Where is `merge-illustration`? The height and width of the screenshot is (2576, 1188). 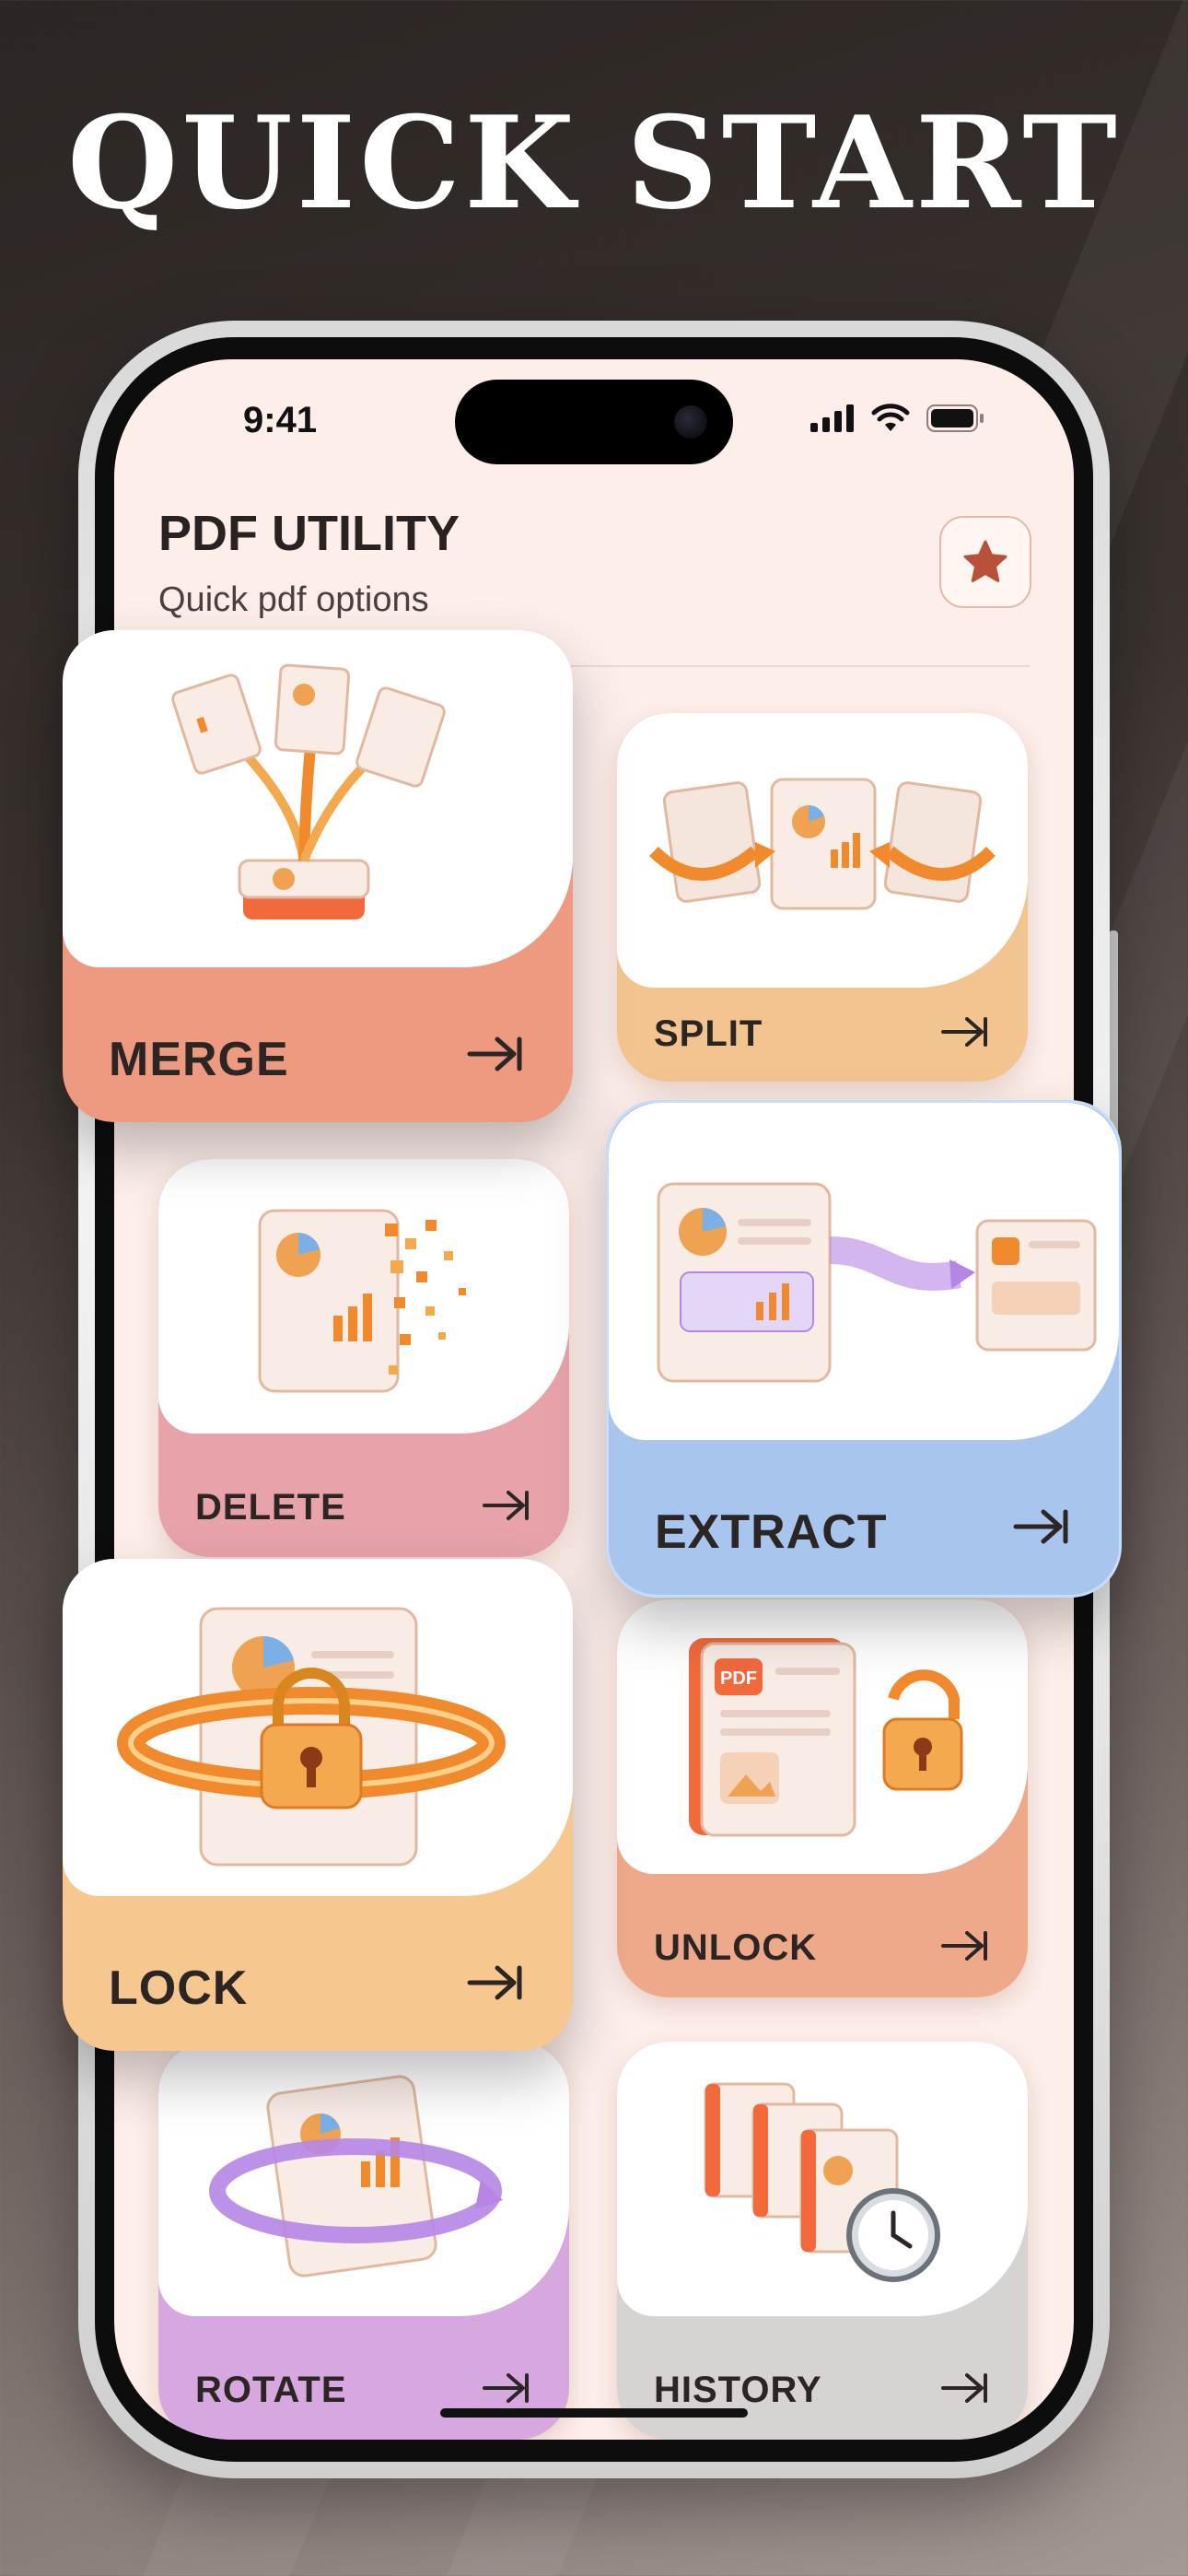
merge-illustration is located at coordinates (318, 798).